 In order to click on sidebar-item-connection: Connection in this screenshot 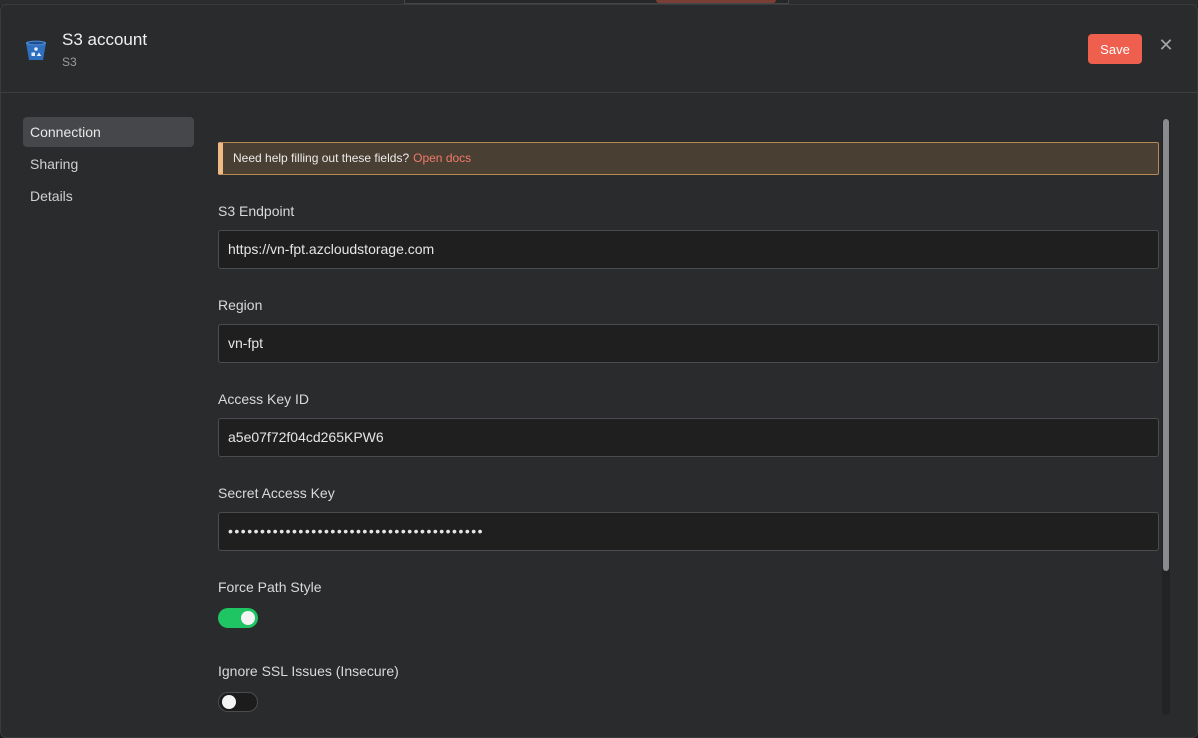, I will do `click(108, 132)`.